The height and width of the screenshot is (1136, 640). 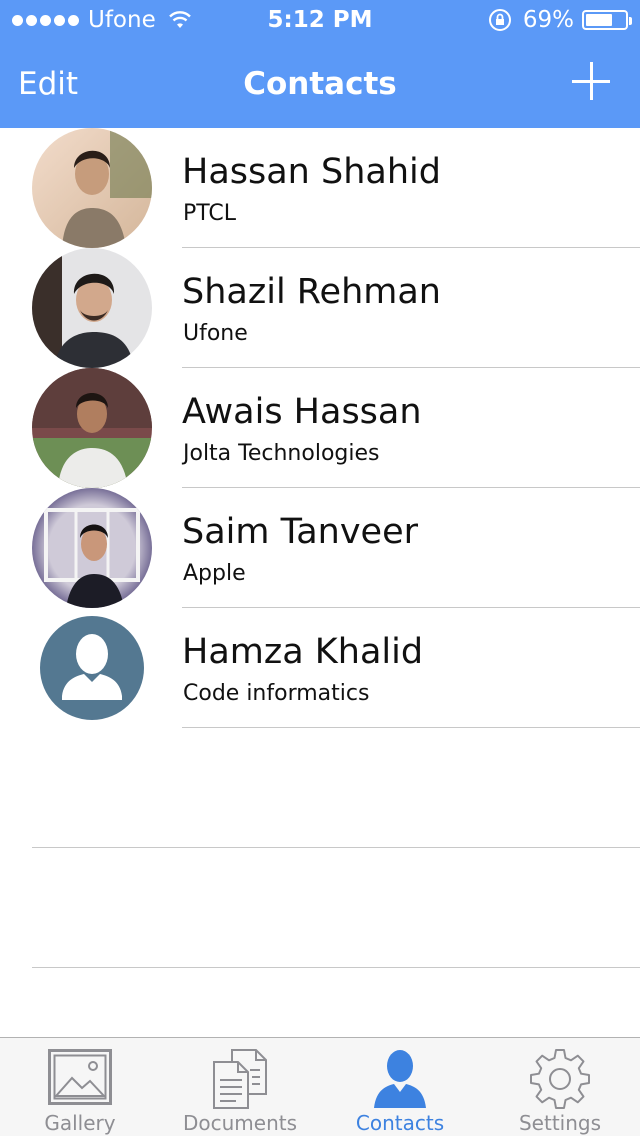 What do you see at coordinates (311, 172) in the screenshot?
I see `contact-name: Hassan Shahid` at bounding box center [311, 172].